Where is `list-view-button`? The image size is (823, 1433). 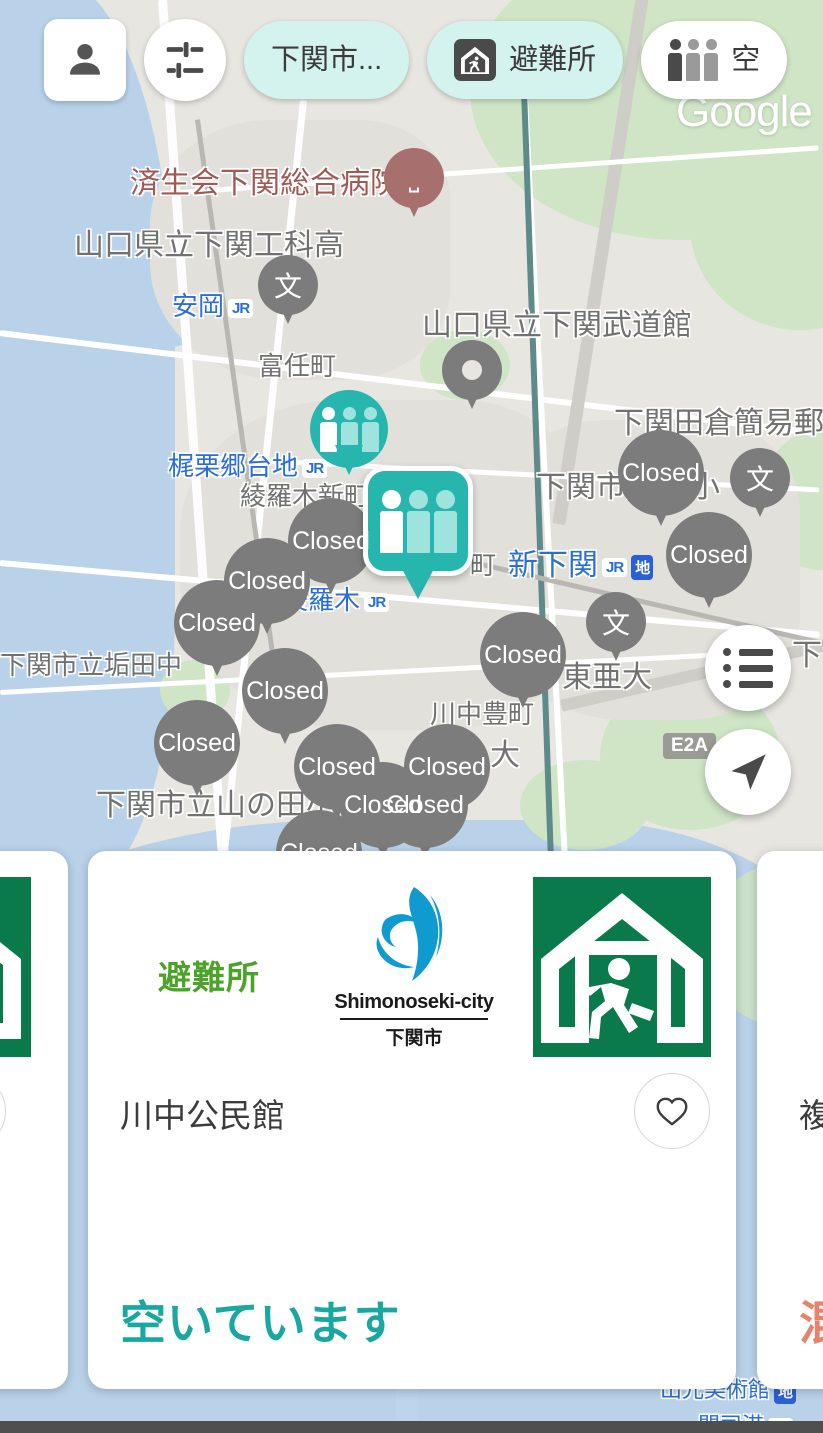 list-view-button is located at coordinates (748, 668).